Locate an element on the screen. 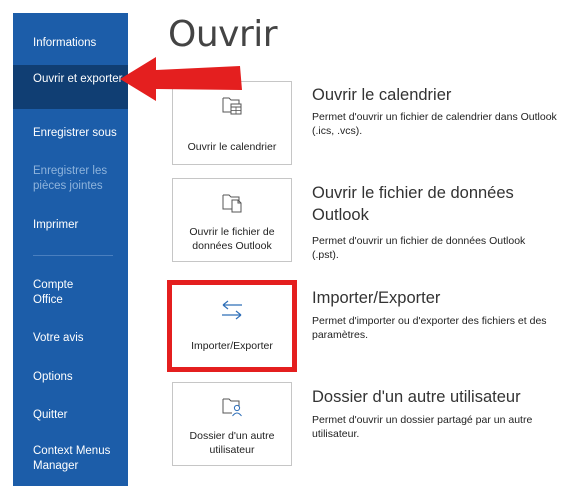  import-export-tile-label: Importer/Exporter is located at coordinates (232, 346).